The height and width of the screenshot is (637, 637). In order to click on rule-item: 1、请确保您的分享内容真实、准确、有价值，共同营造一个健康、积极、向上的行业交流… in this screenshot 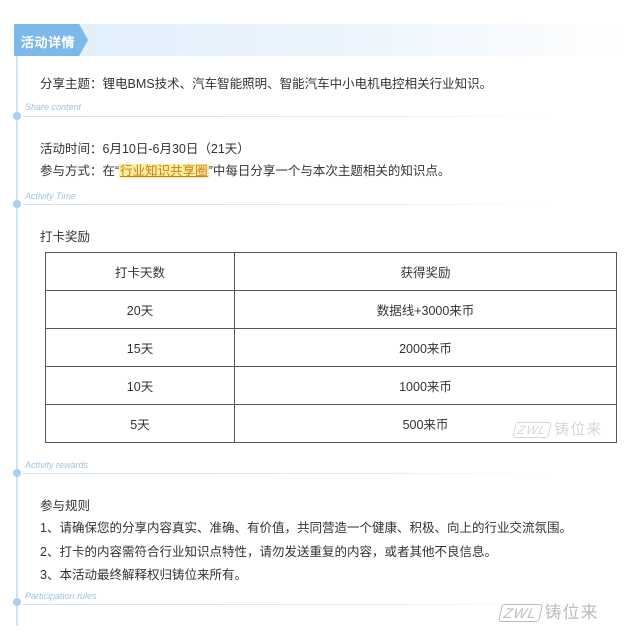, I will do `click(306, 528)`.